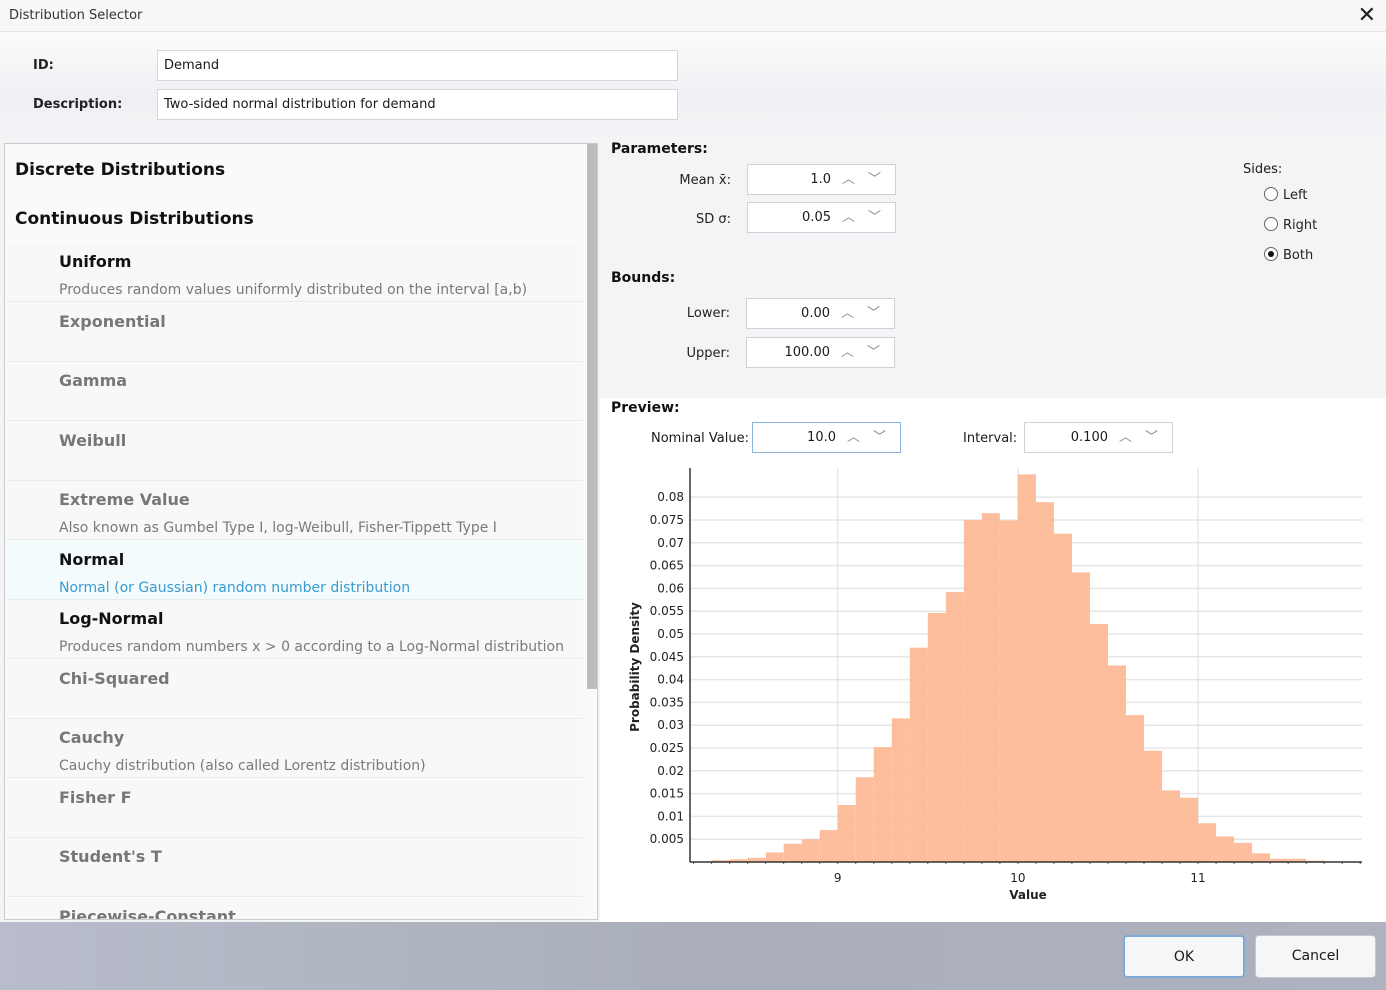 The width and height of the screenshot is (1386, 990). Describe the element at coordinates (295, 808) in the screenshot. I see `list-item: Fisher F` at that location.